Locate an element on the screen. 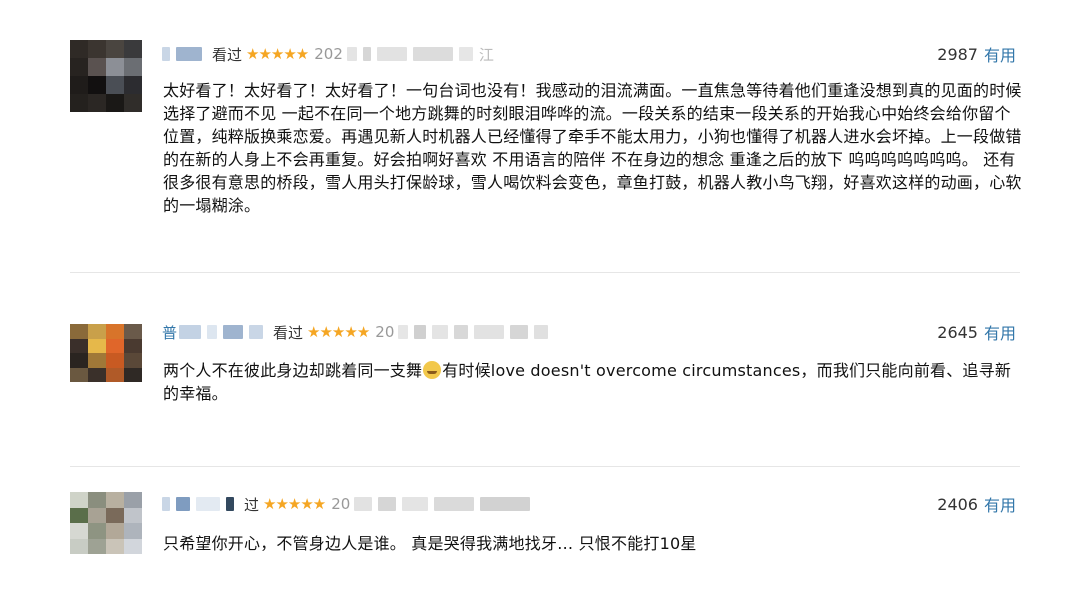  vote-box: 2987 有用 is located at coordinates (976, 54).